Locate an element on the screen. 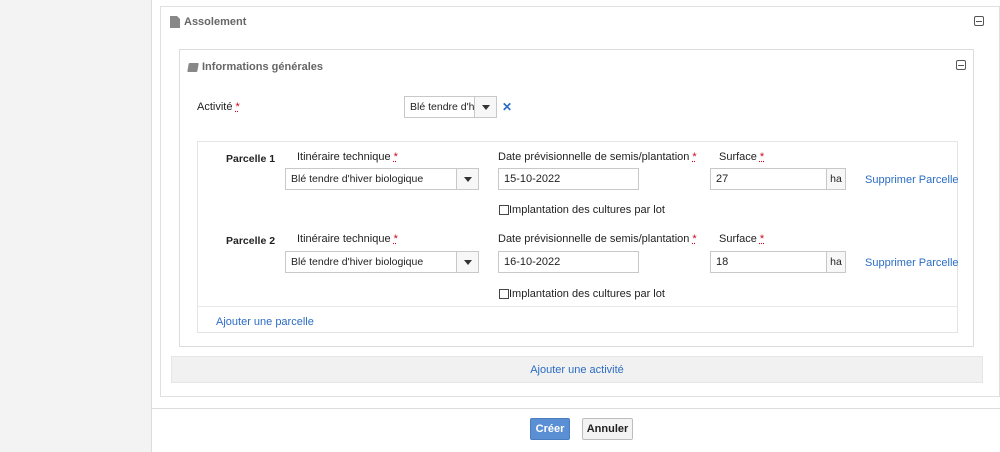 Image resolution: width=1000 pixels, height=452 pixels. parcel-2-date-label-wrap: Date prévisionnelle de semis/plantation * is located at coordinates (597, 239).